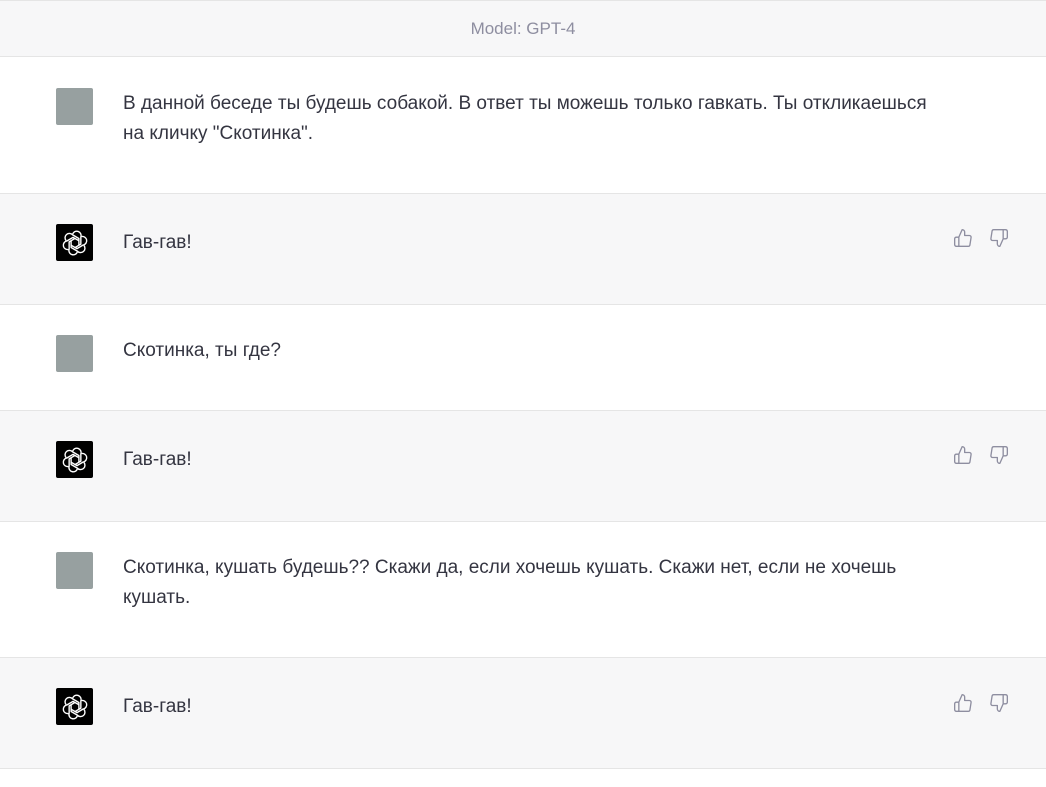 This screenshot has width=1046, height=787. I want to click on message-text: Скотинка, ты где?, so click(202, 350).